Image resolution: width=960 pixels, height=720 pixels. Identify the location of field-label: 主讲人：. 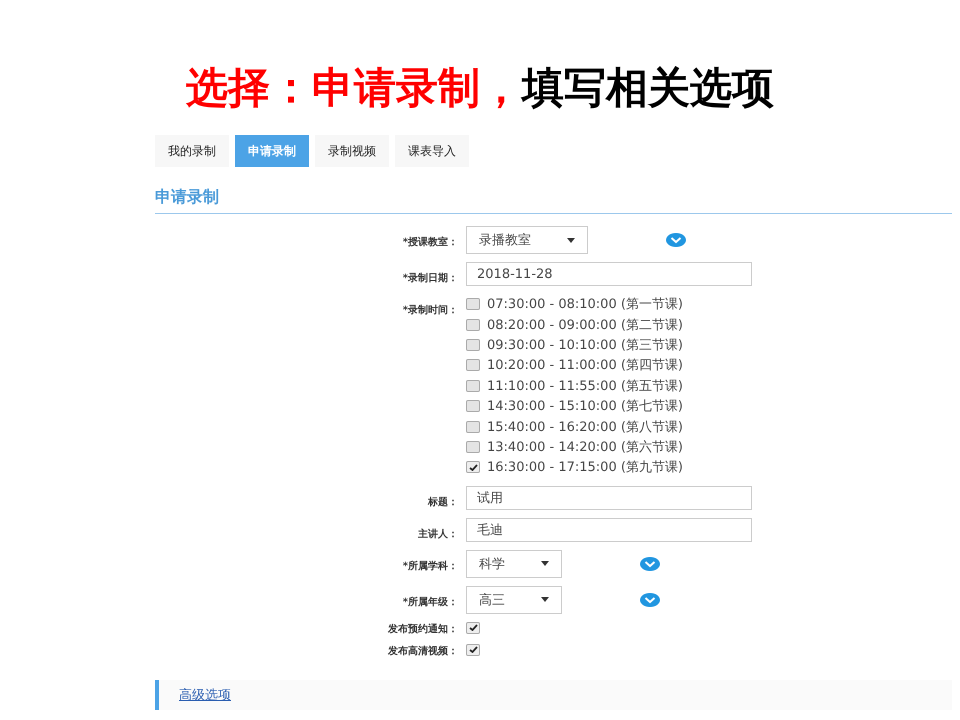
(438, 534).